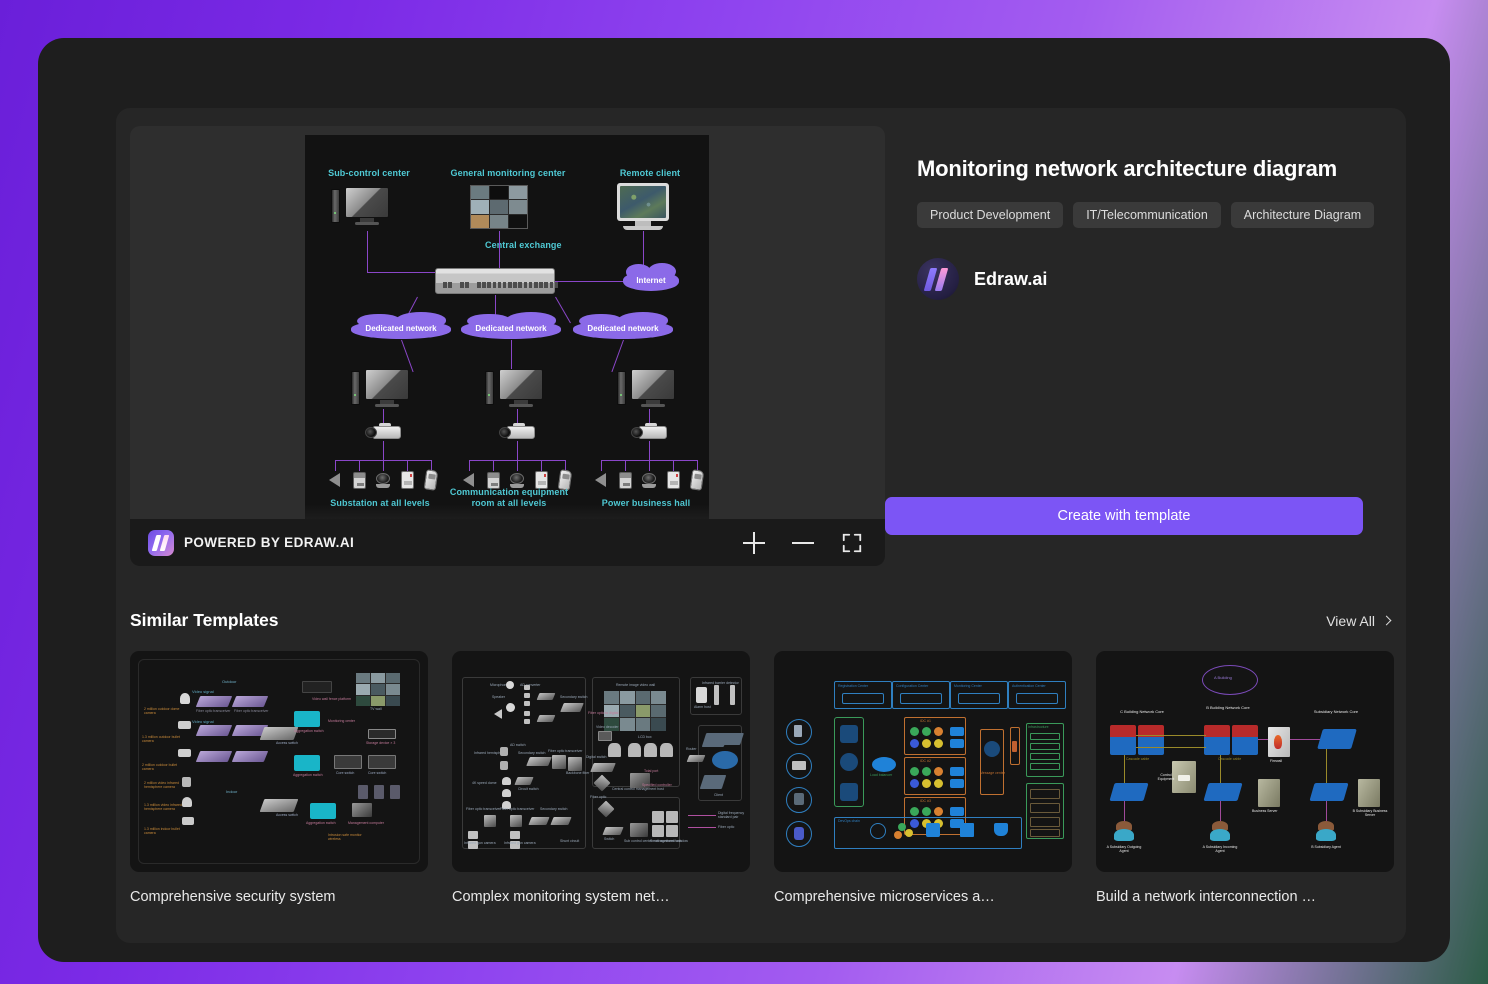 The width and height of the screenshot is (1488, 984). What do you see at coordinates (269, 542) in the screenshot?
I see `powered-by-label: POWERED BY EDRAW.AI` at bounding box center [269, 542].